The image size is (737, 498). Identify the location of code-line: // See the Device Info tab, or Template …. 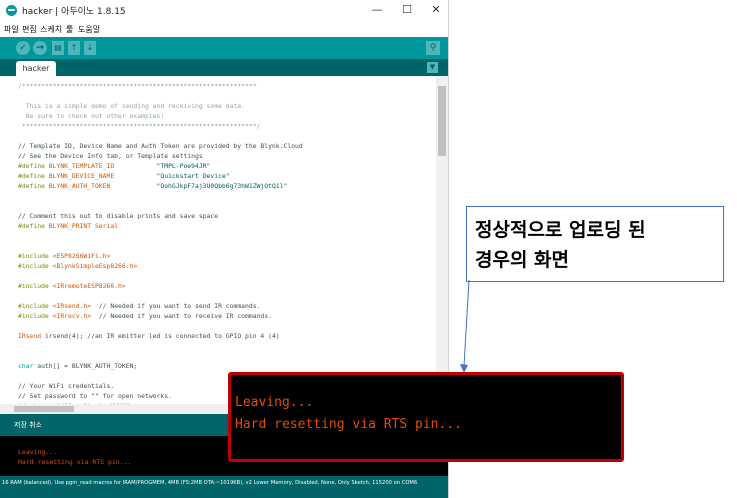
(110, 156).